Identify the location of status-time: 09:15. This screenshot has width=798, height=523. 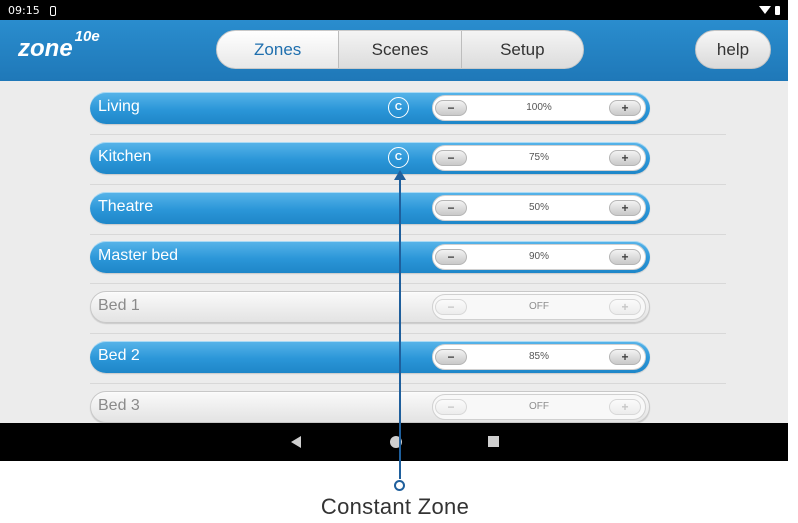
(24, 10).